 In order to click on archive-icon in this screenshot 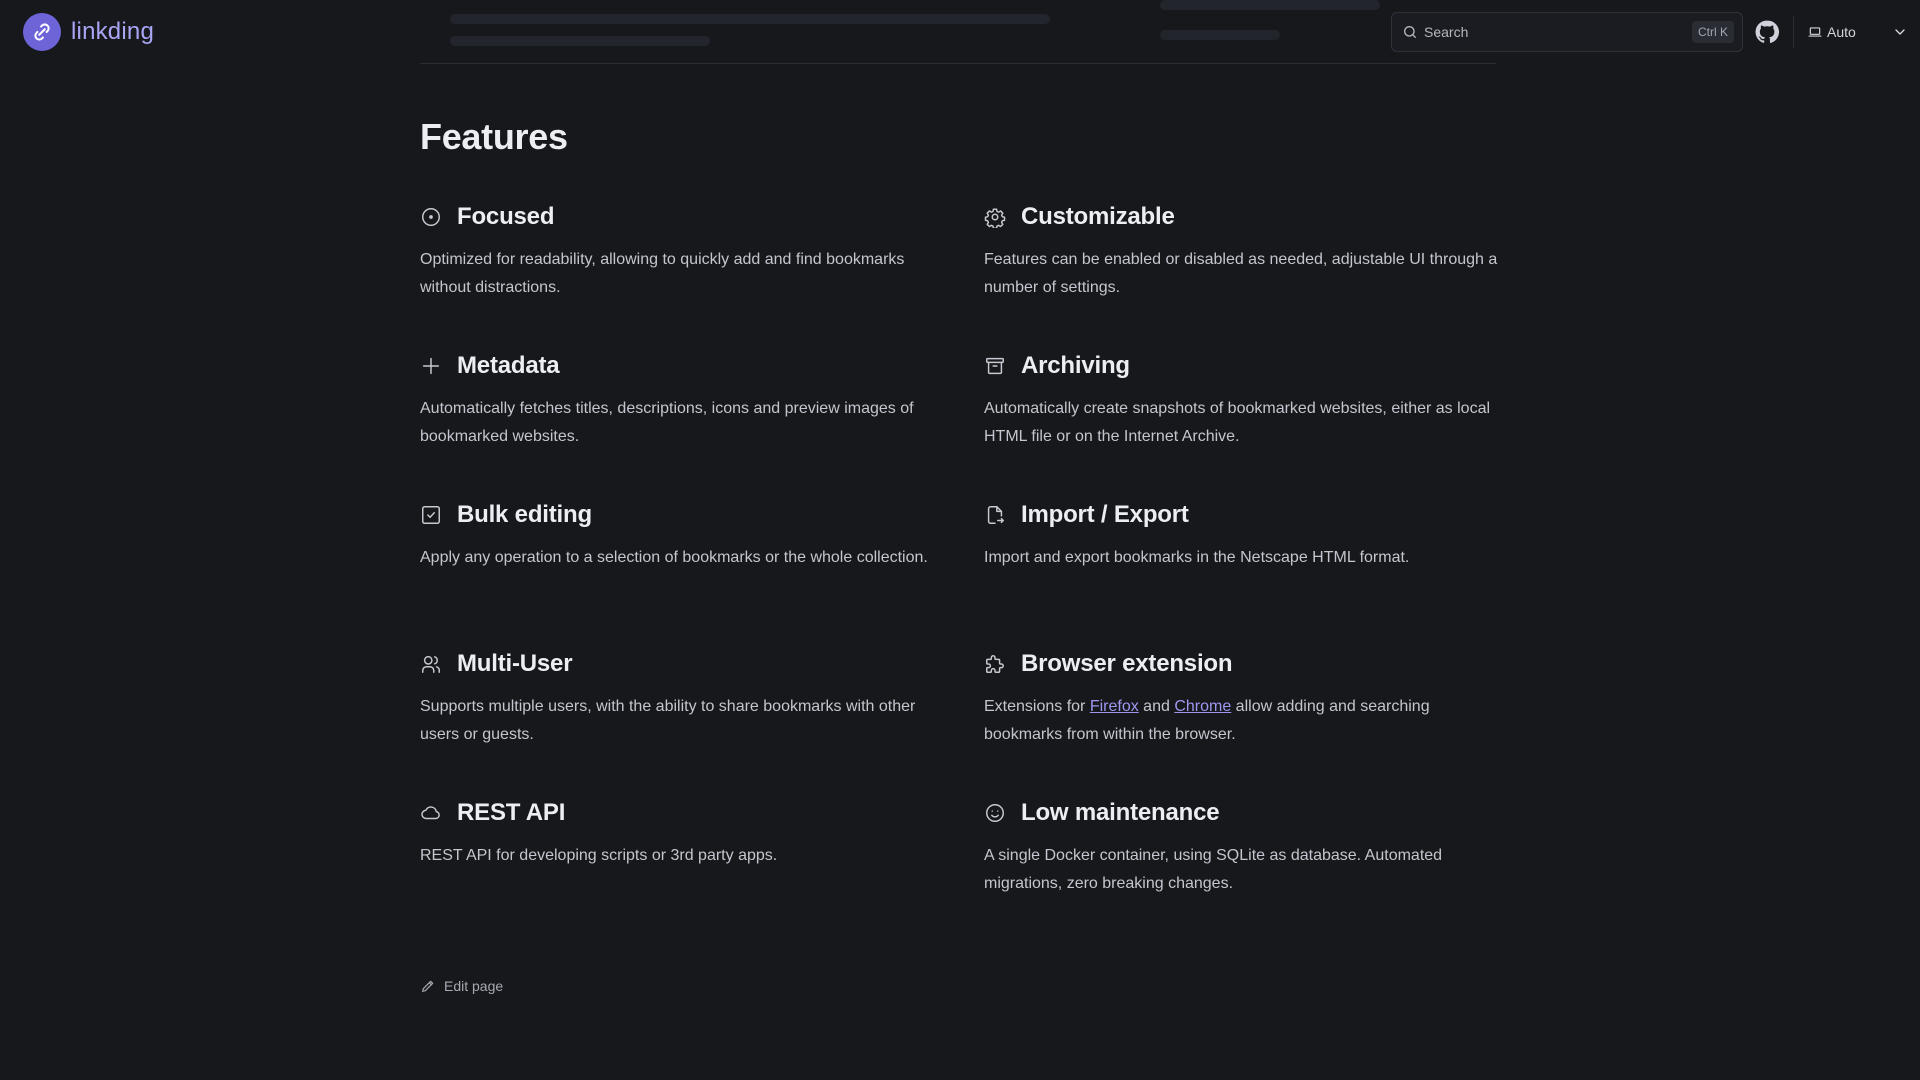, I will do `click(995, 366)`.